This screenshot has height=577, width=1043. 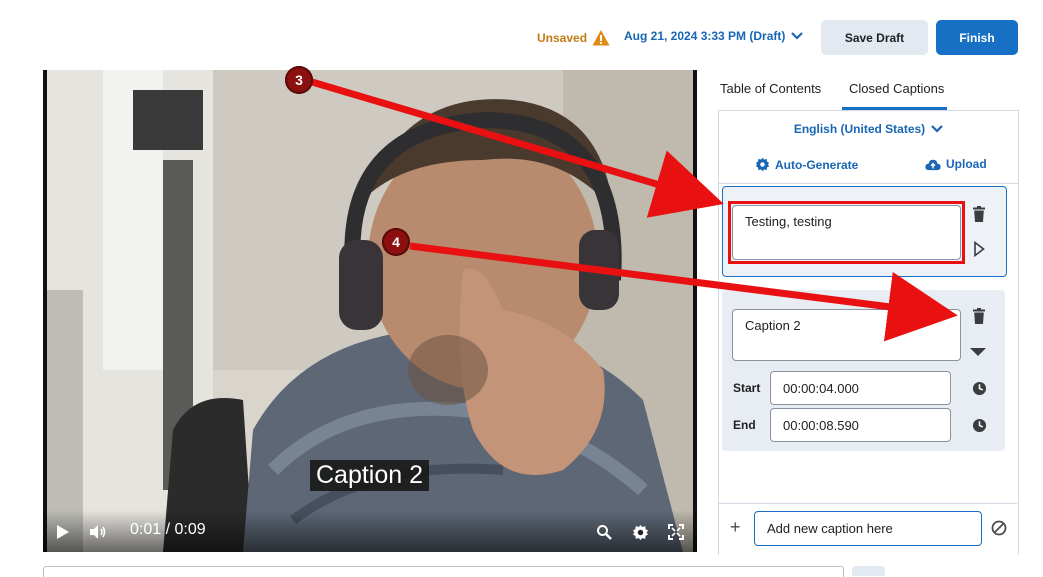 What do you see at coordinates (744, 425) in the screenshot?
I see `end-time-label: End` at bounding box center [744, 425].